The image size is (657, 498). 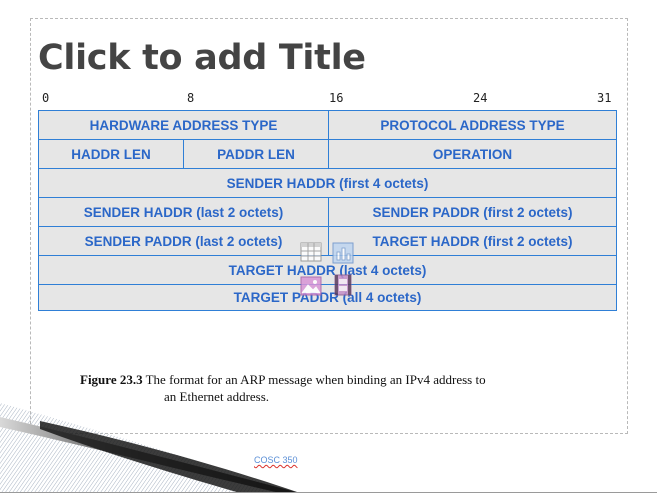 I want to click on table-cell: SENDER HADDR (first 4 octets), so click(x=327, y=183).